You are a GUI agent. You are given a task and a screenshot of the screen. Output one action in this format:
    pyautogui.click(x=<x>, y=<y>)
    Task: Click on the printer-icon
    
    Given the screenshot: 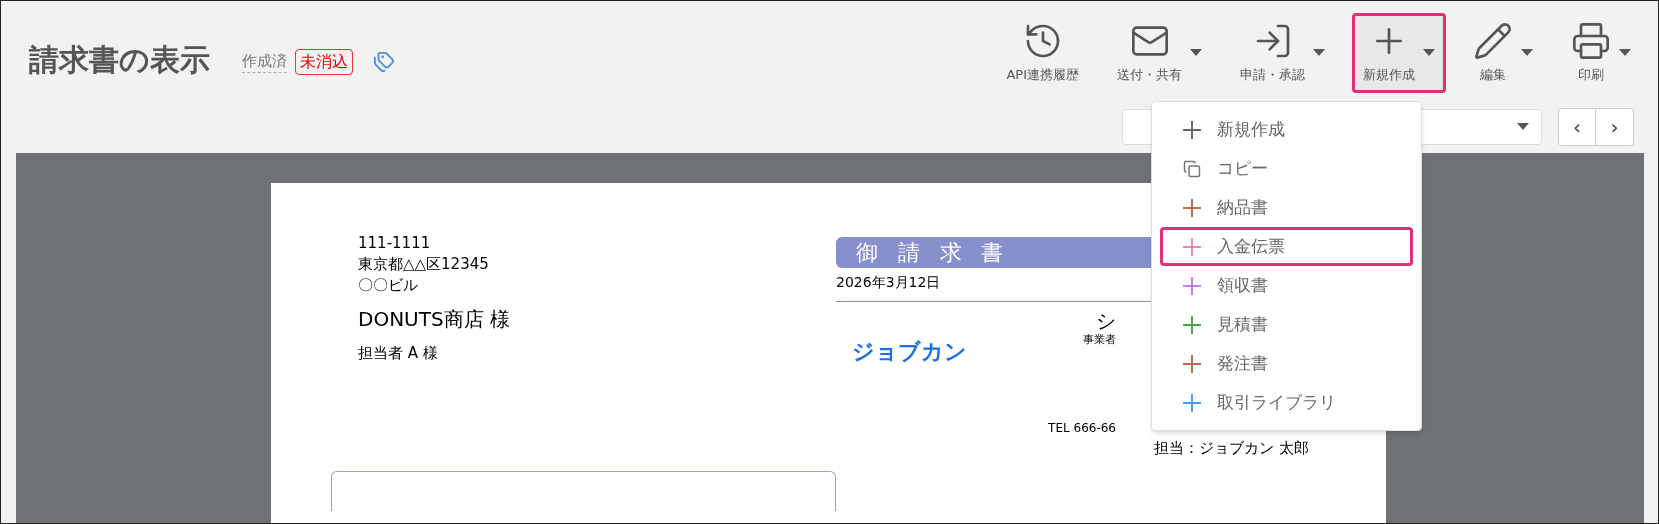 What is the action you would take?
    pyautogui.click(x=1591, y=41)
    